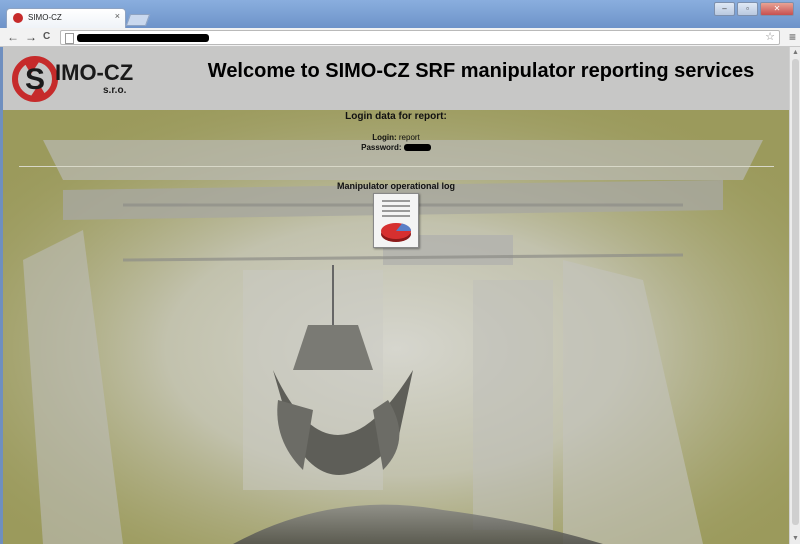  Describe the element at coordinates (396, 116) in the screenshot. I see `login-data-title: Login data for report:` at that location.